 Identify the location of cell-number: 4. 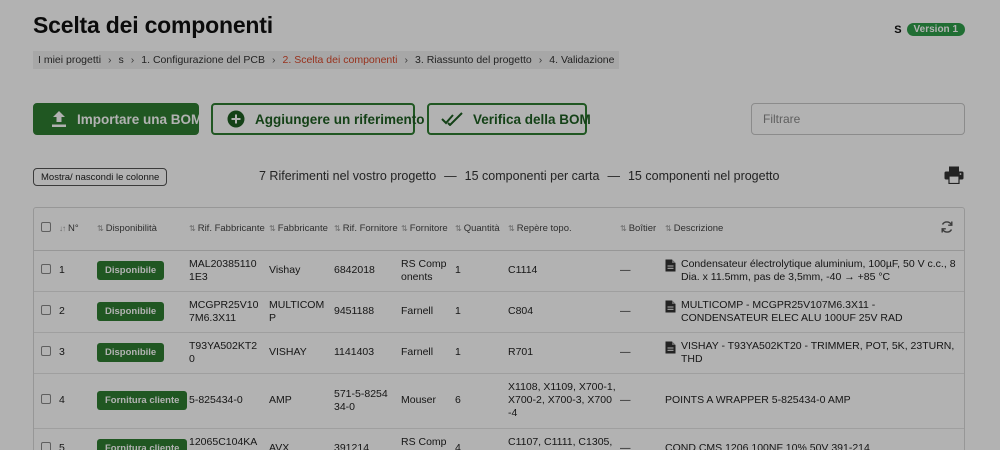
(62, 400).